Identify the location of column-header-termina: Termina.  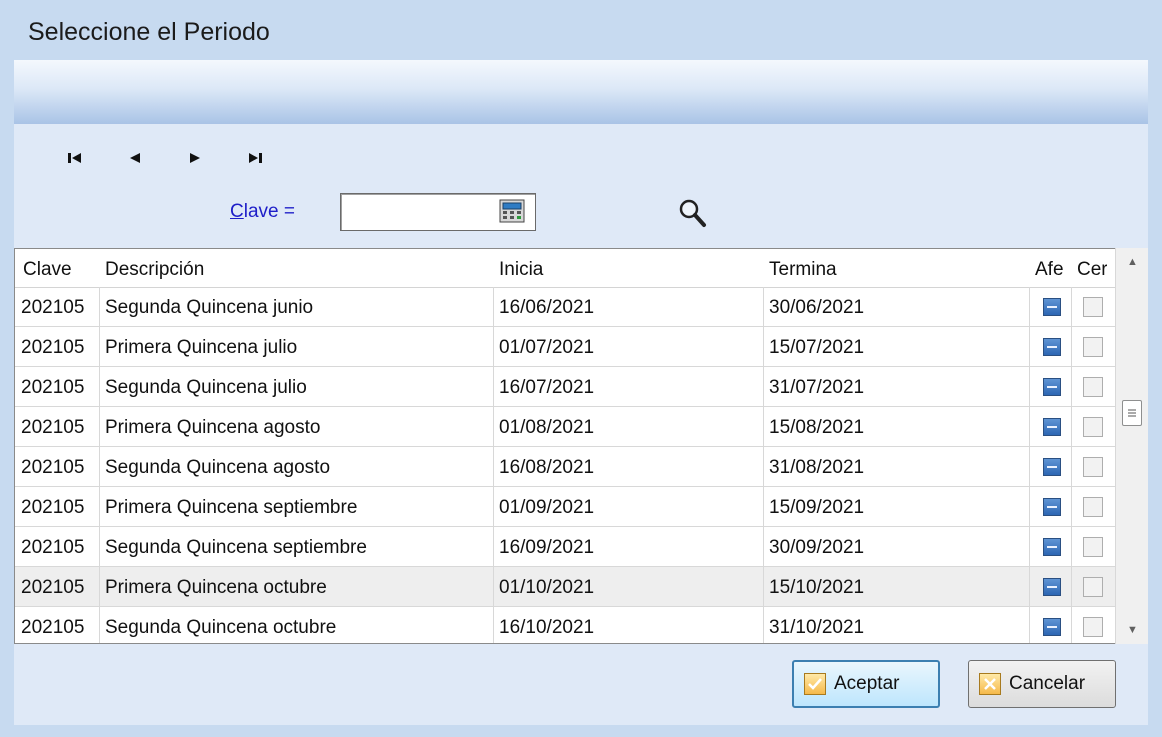
(899, 270).